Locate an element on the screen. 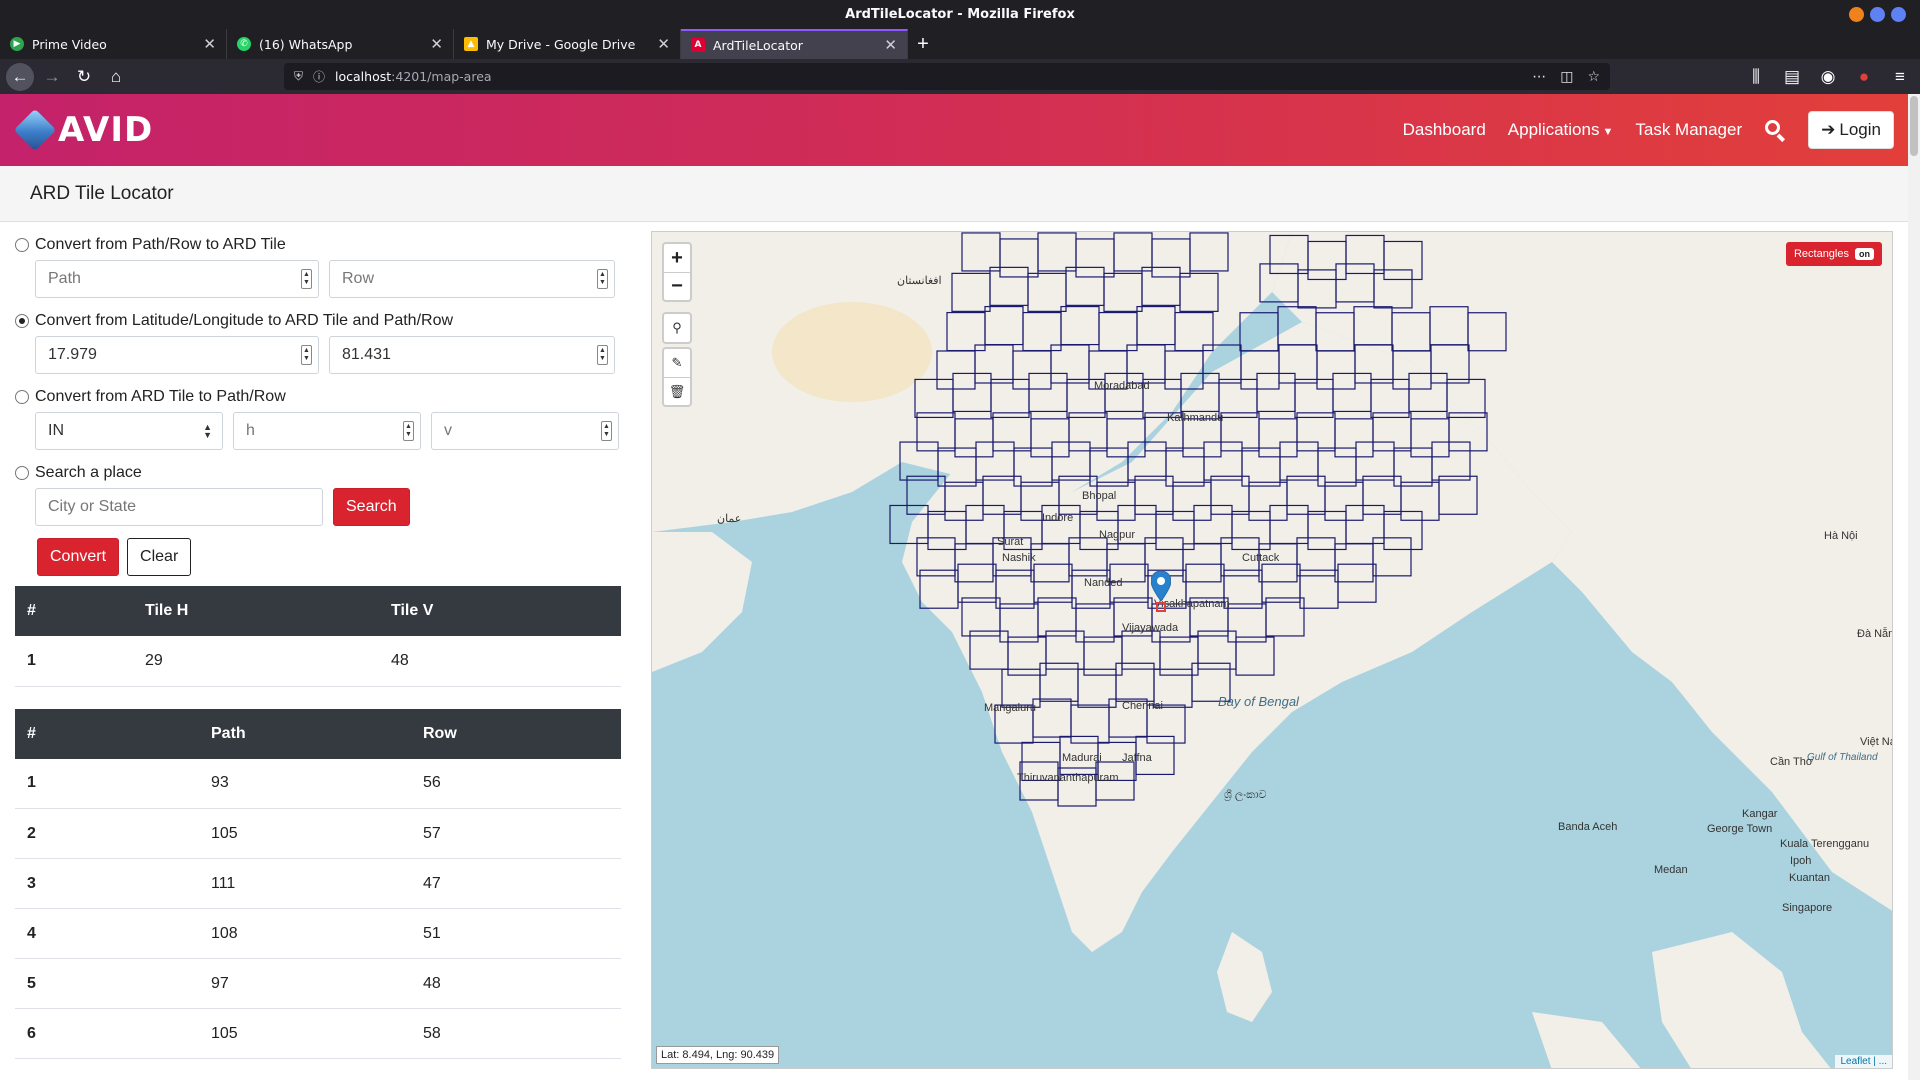 The height and width of the screenshot is (1080, 1920). nav-dashboard: Dashboard is located at coordinates (1444, 130).